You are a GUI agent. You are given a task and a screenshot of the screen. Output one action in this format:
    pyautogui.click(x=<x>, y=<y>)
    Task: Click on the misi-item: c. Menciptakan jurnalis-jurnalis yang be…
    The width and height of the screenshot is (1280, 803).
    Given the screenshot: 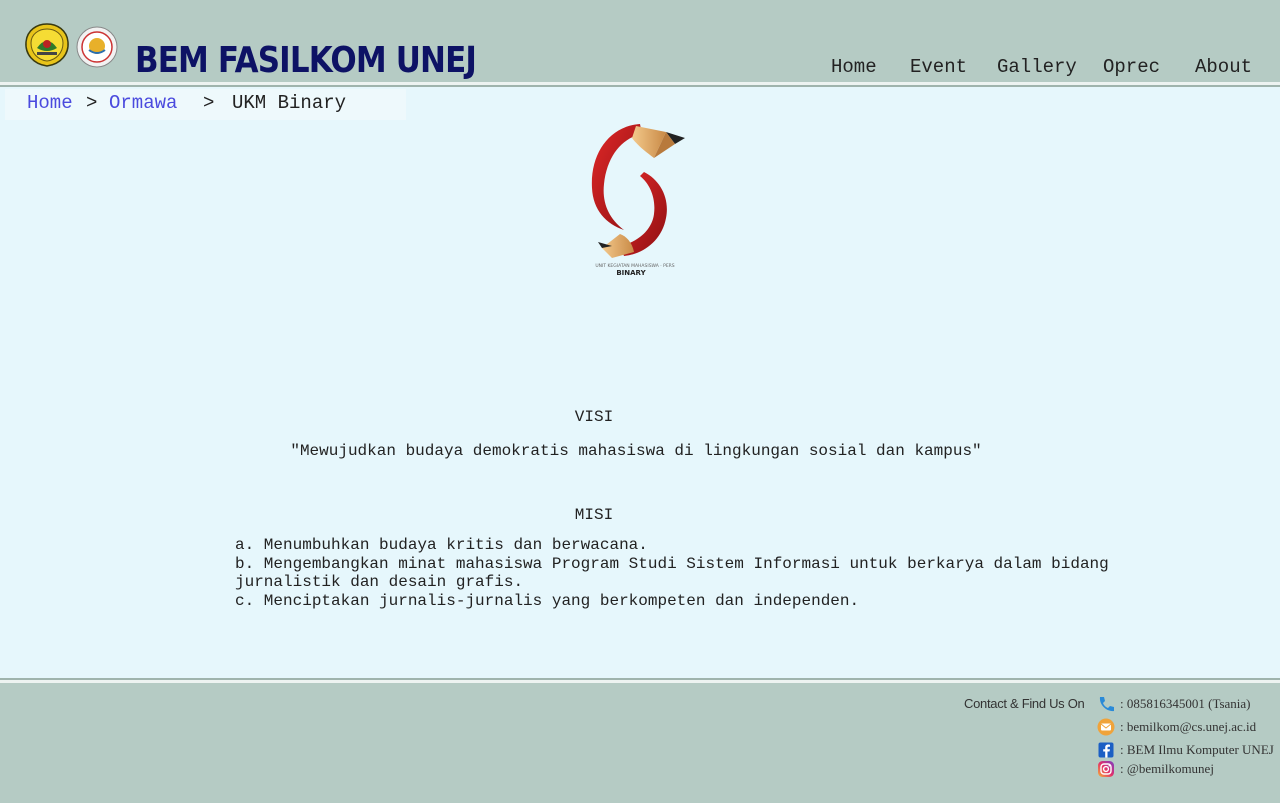 What is the action you would take?
    pyautogui.click(x=547, y=600)
    